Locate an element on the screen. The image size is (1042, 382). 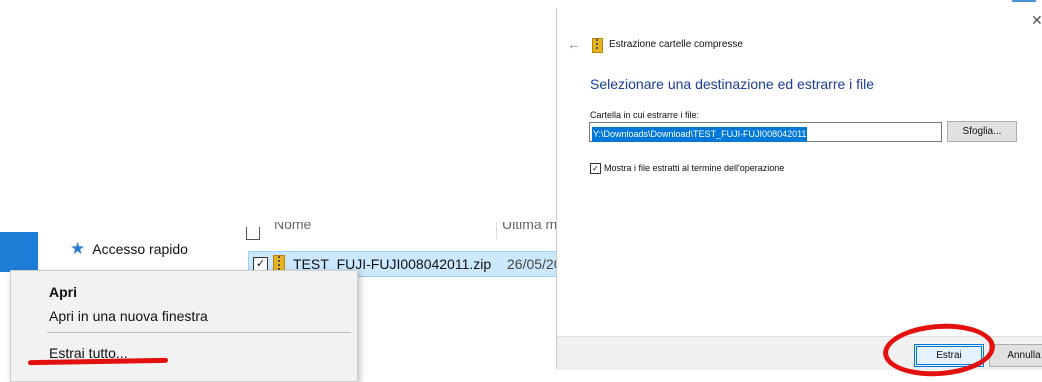
quick-access-label: Accesso rapido is located at coordinates (140, 249).